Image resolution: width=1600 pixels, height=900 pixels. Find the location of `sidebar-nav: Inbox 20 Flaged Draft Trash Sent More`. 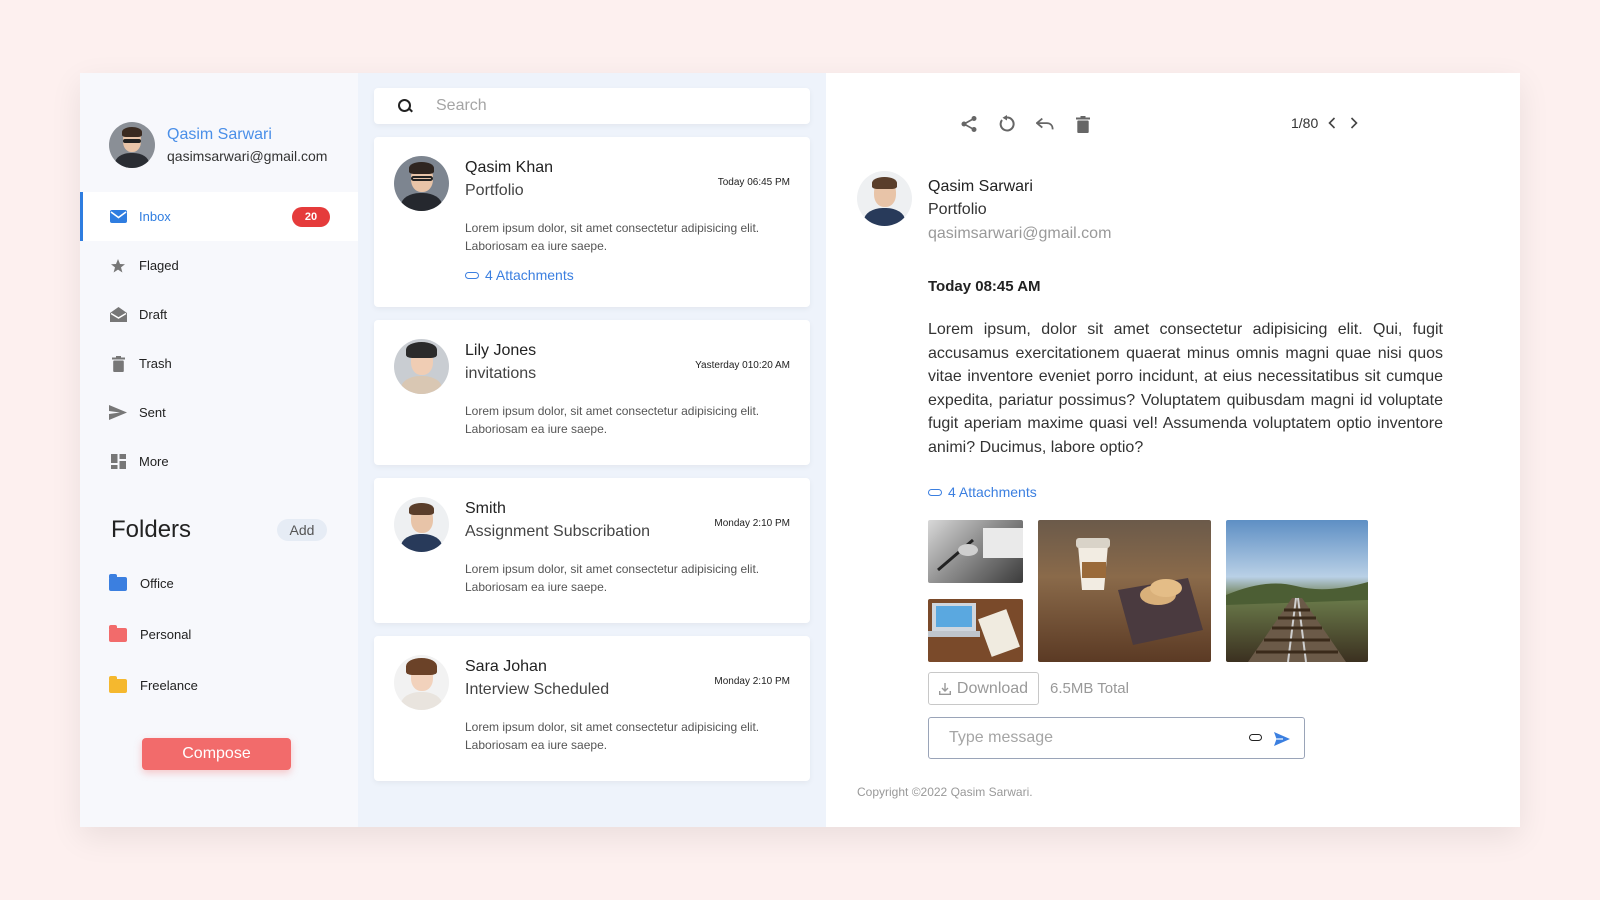

sidebar-nav: Inbox 20 Flaged Draft Trash Sent More is located at coordinates (219, 339).